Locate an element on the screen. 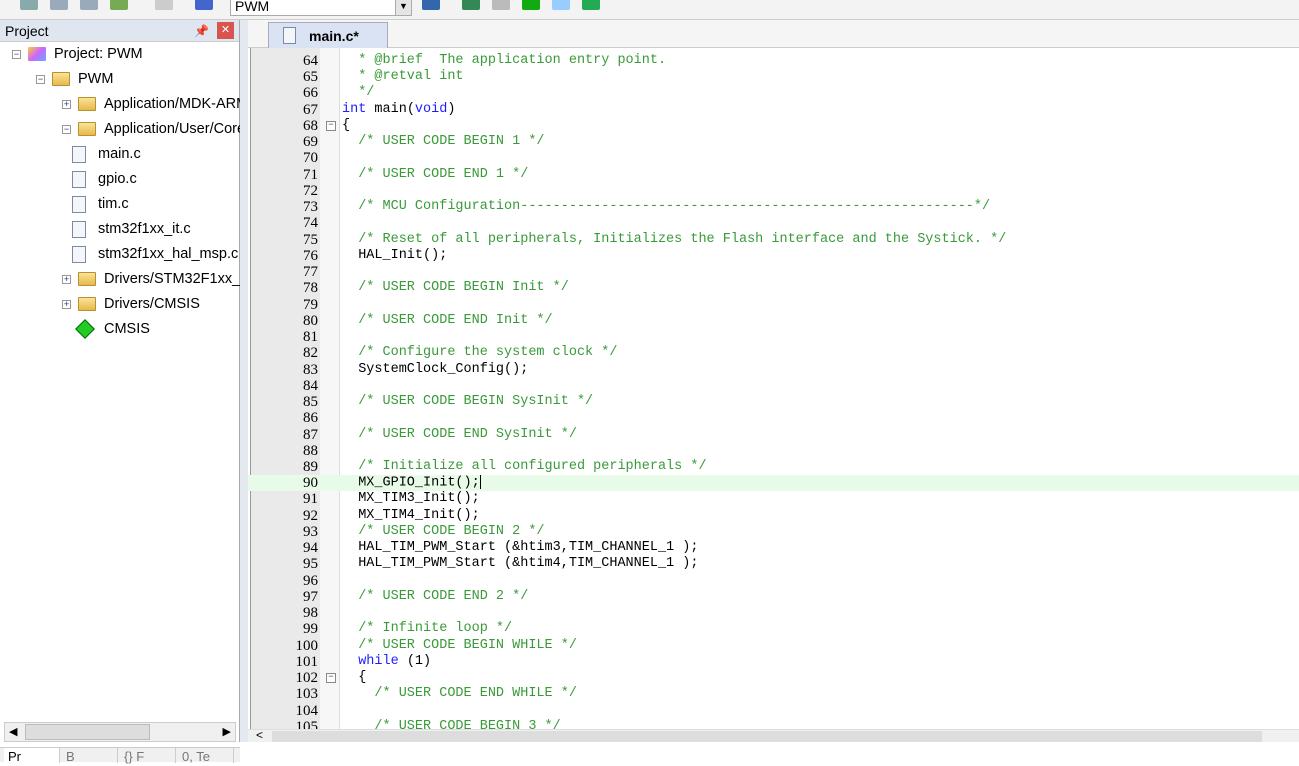 The width and height of the screenshot is (1299, 766). file-icon is located at coordinates (79, 254).